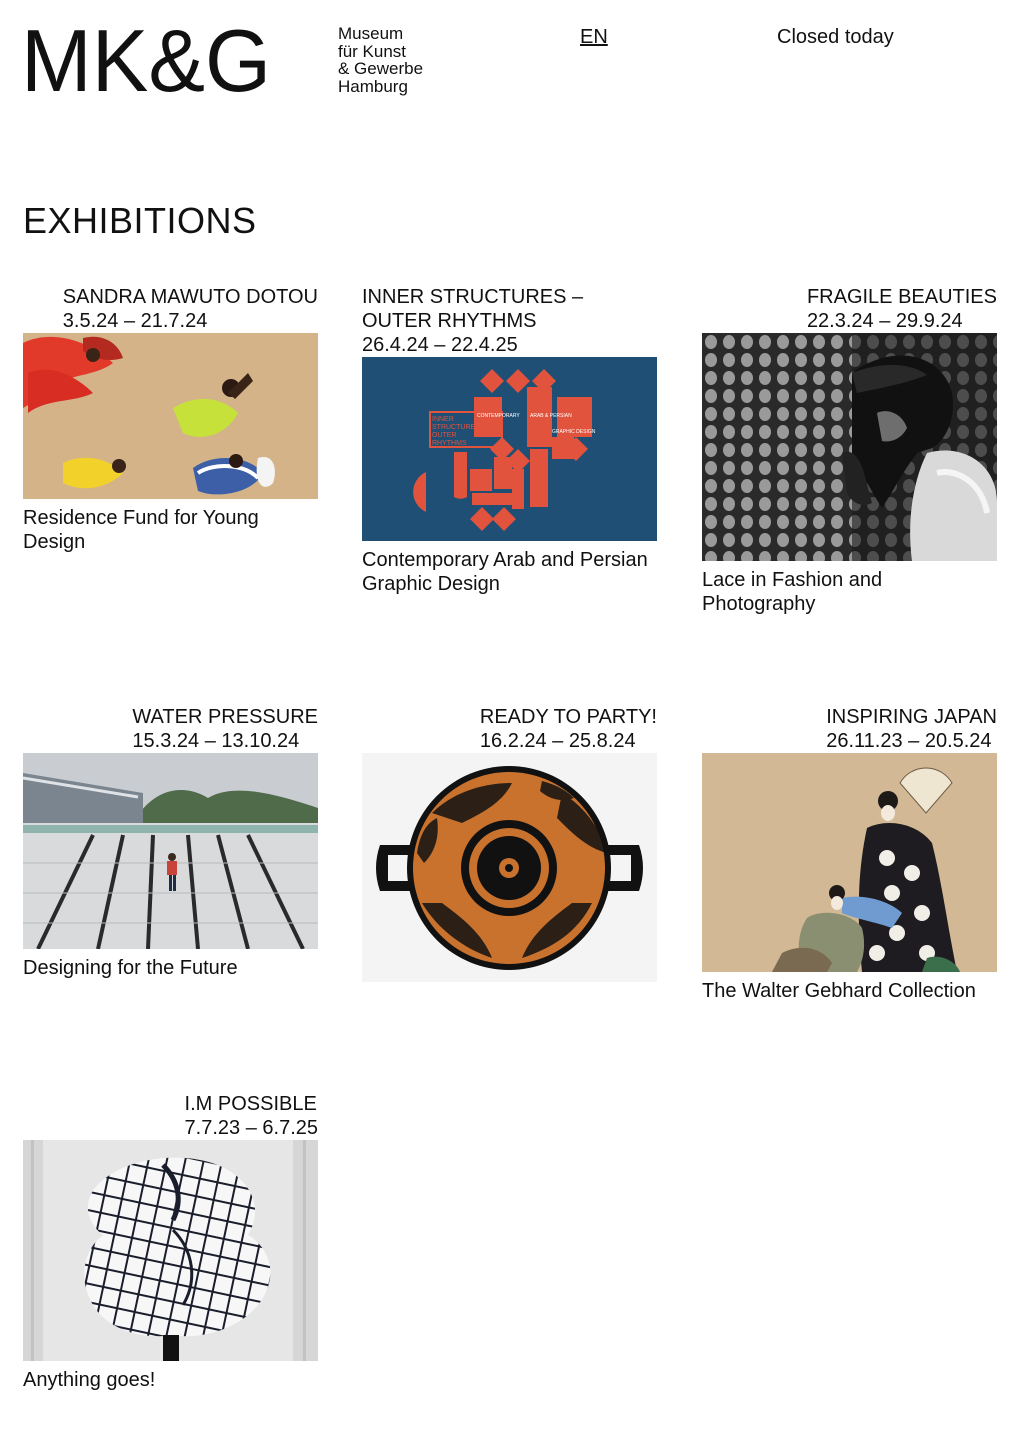 The image size is (1036, 1432). Describe the element at coordinates (473, 309) in the screenshot. I see `exhibition-title: INNER STRUCTURES – OUTER RHYTHMS` at that location.